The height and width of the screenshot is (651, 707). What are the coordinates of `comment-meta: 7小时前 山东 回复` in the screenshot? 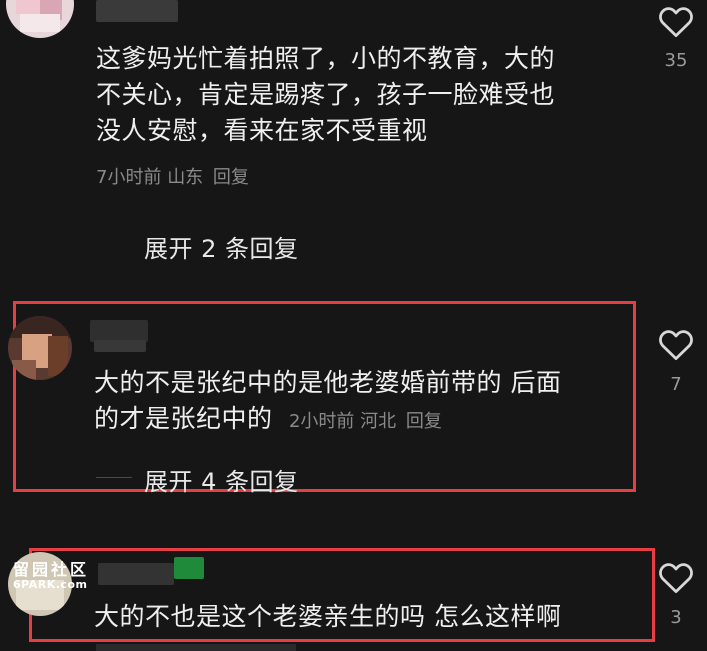 It's located at (172, 178).